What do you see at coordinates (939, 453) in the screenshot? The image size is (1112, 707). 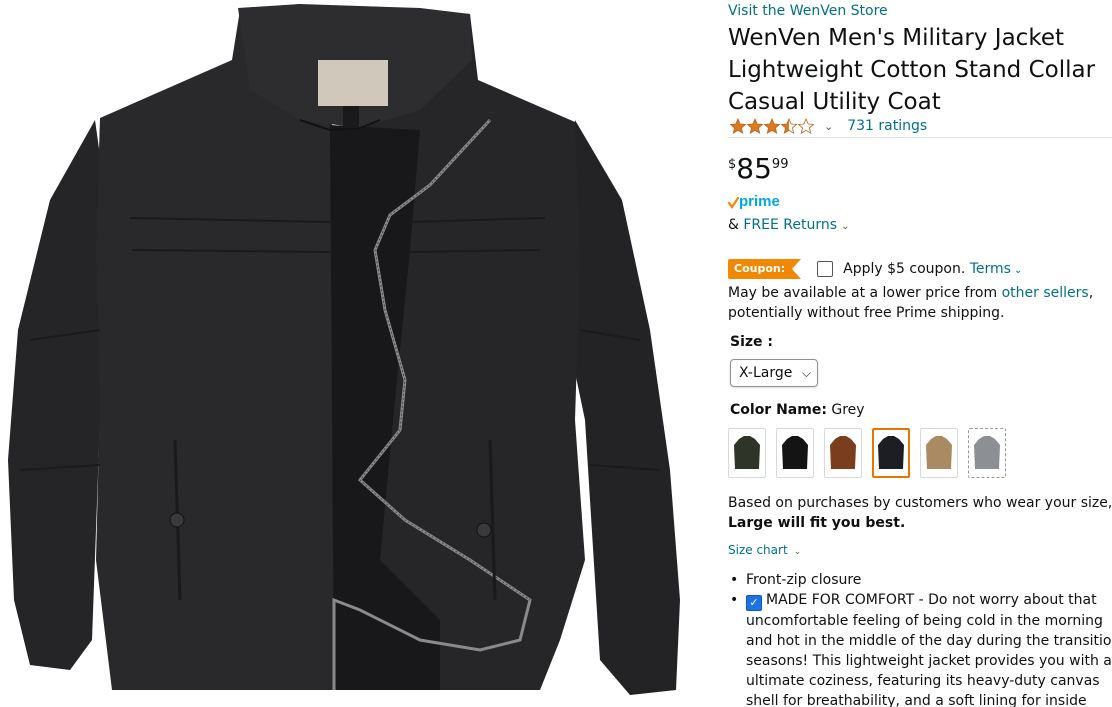 I see `swatch-khaki` at bounding box center [939, 453].